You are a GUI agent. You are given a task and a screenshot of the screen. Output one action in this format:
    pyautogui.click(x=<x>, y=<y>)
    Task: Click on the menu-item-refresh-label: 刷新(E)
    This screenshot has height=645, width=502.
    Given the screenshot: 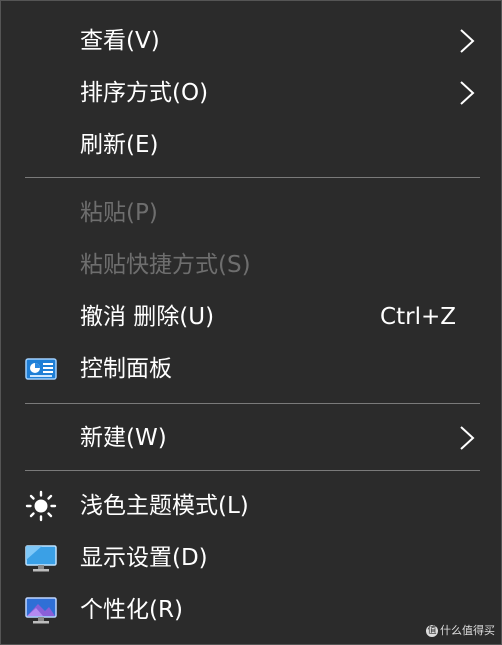 What is the action you would take?
    pyautogui.click(x=119, y=145)
    